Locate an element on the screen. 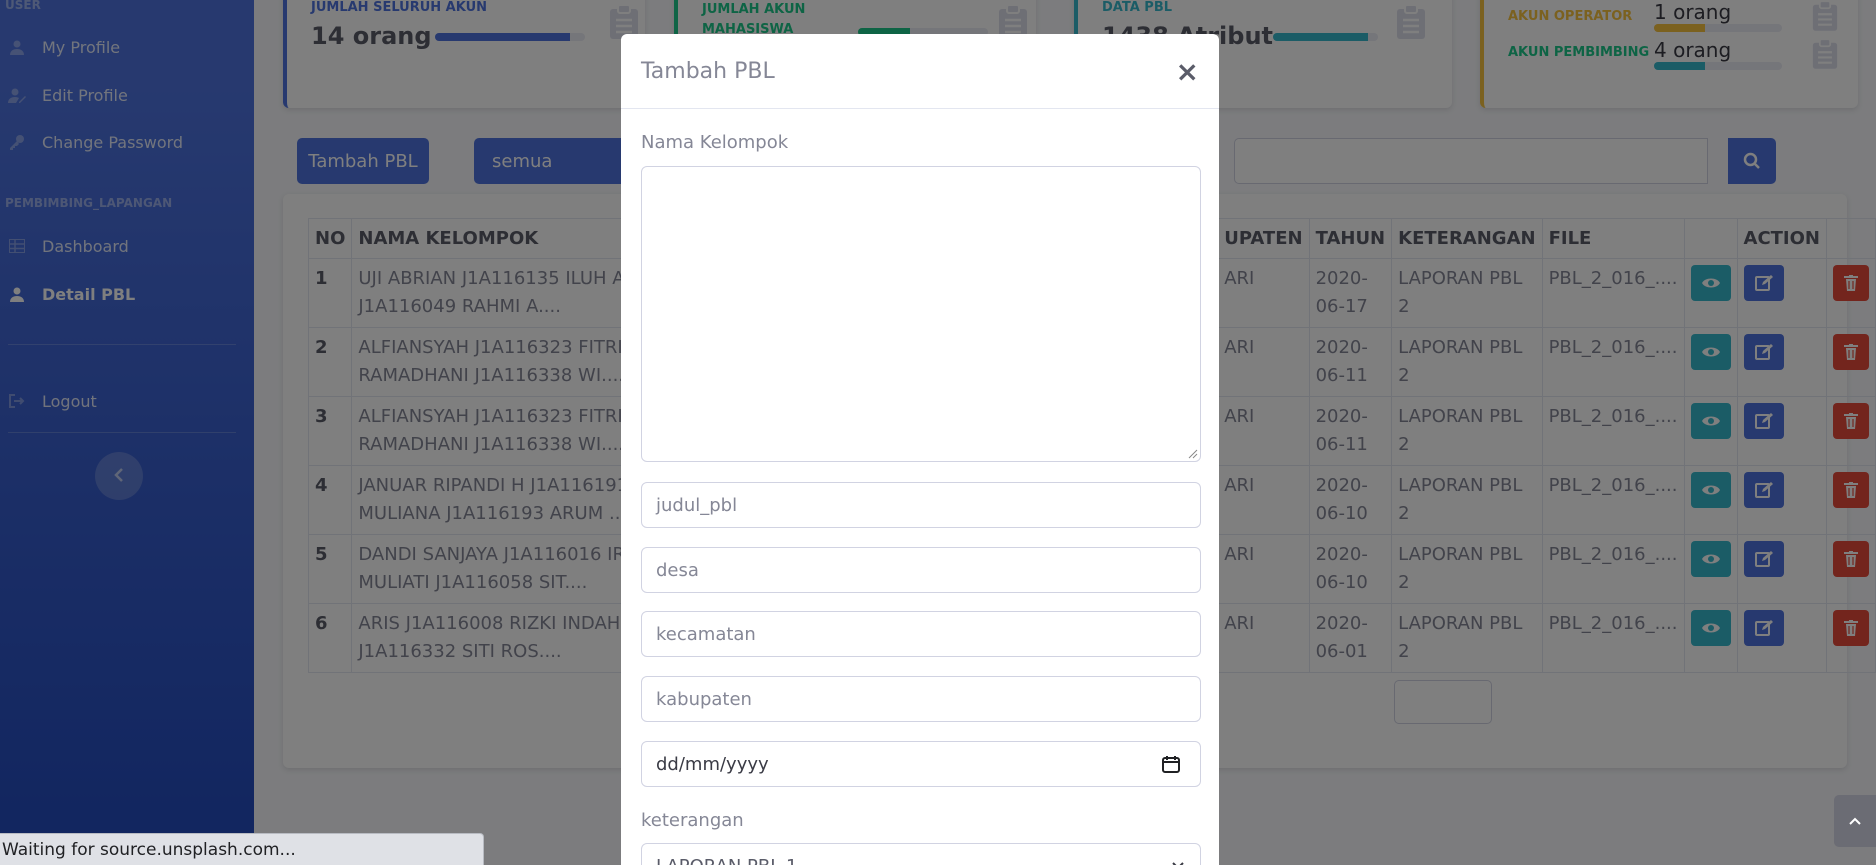  calendar-icon is located at coordinates (1171, 764).